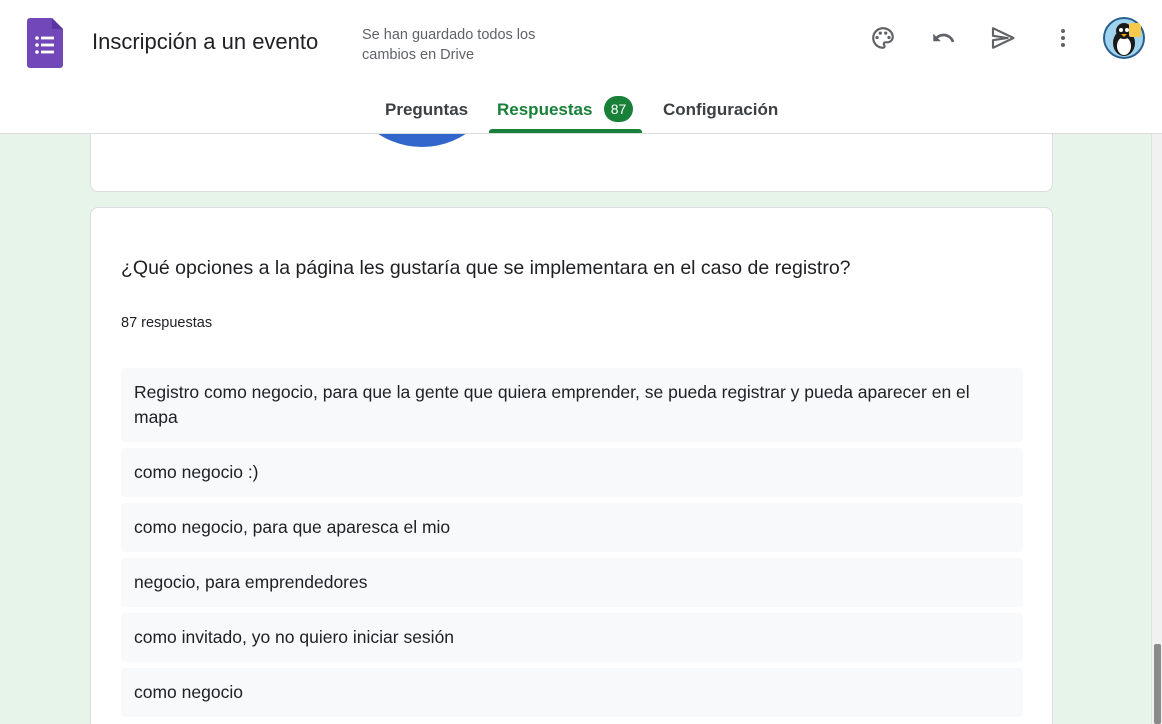  I want to click on form-title: Inscripción a un evento, so click(205, 42).